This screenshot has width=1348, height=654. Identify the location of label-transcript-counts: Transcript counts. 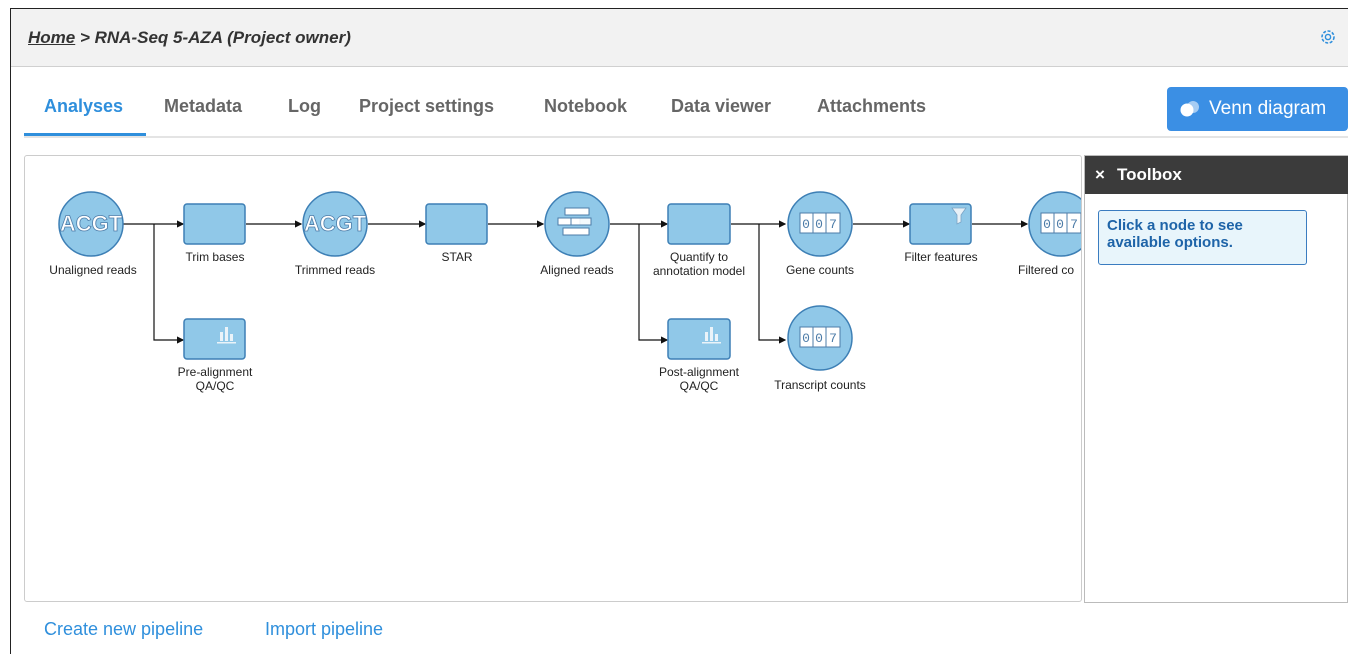
(820, 385).